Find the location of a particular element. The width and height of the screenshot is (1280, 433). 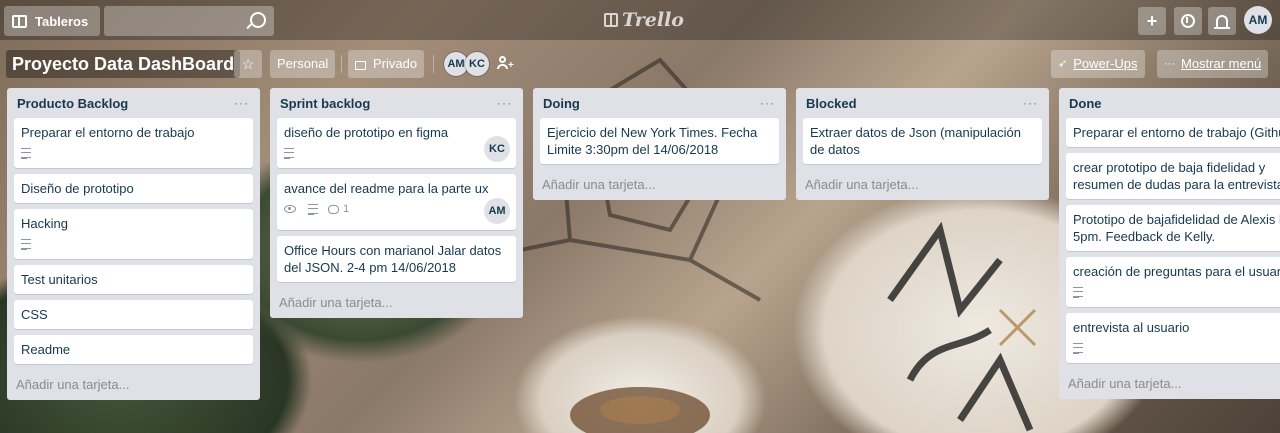

card-title: Preparar el entorno de trabajo (Github) is located at coordinates (1176, 132).